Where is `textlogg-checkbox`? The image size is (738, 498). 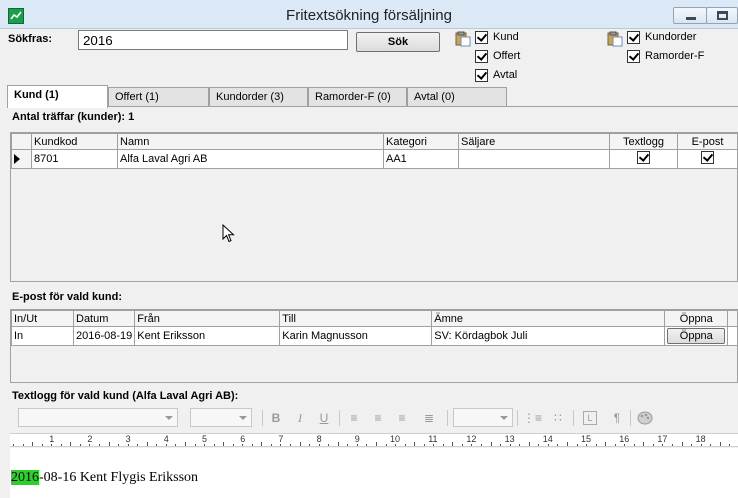
textlogg-checkbox is located at coordinates (643, 157).